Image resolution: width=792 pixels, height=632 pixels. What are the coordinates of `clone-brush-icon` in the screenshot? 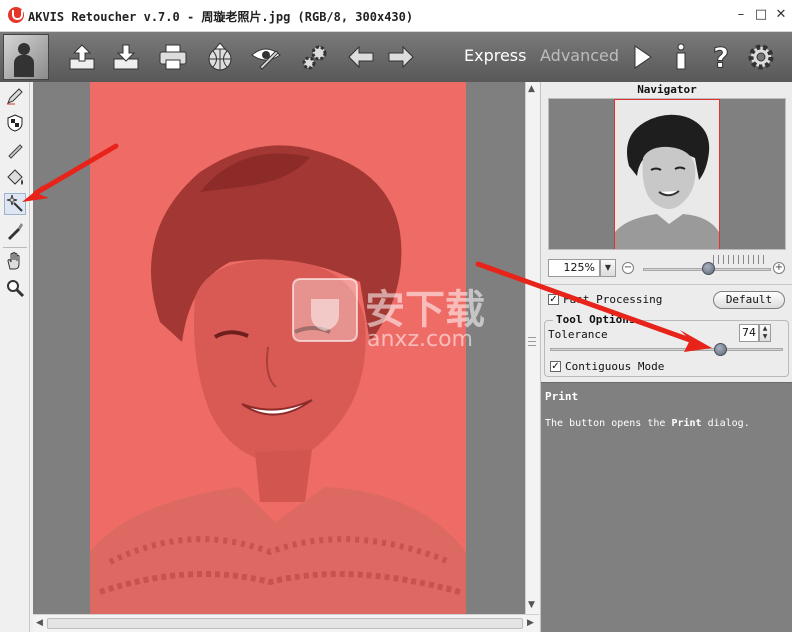 It's located at (15, 231).